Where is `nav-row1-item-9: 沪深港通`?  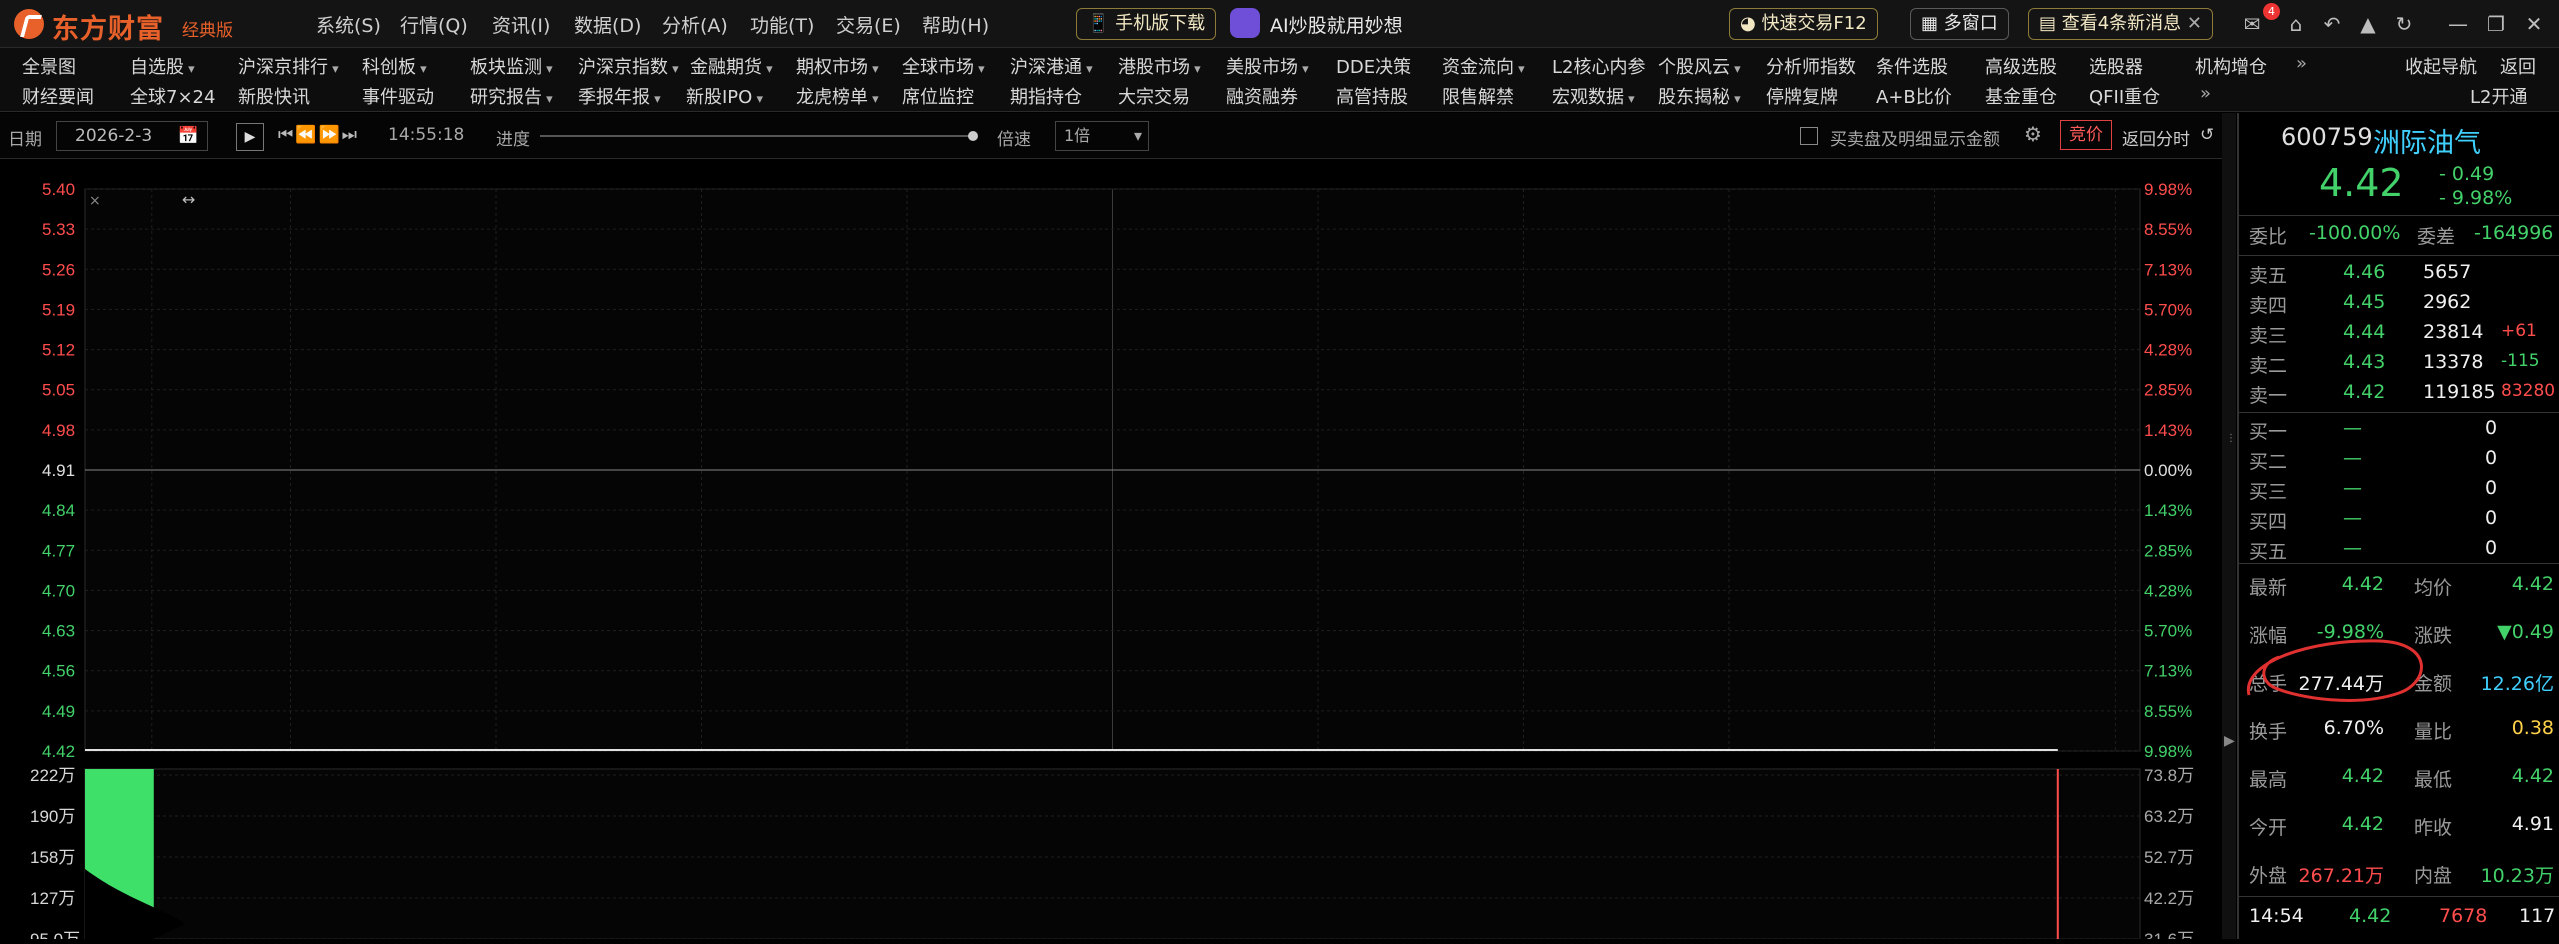
nav-row1-item-9: 沪深港通 is located at coordinates (1051, 66).